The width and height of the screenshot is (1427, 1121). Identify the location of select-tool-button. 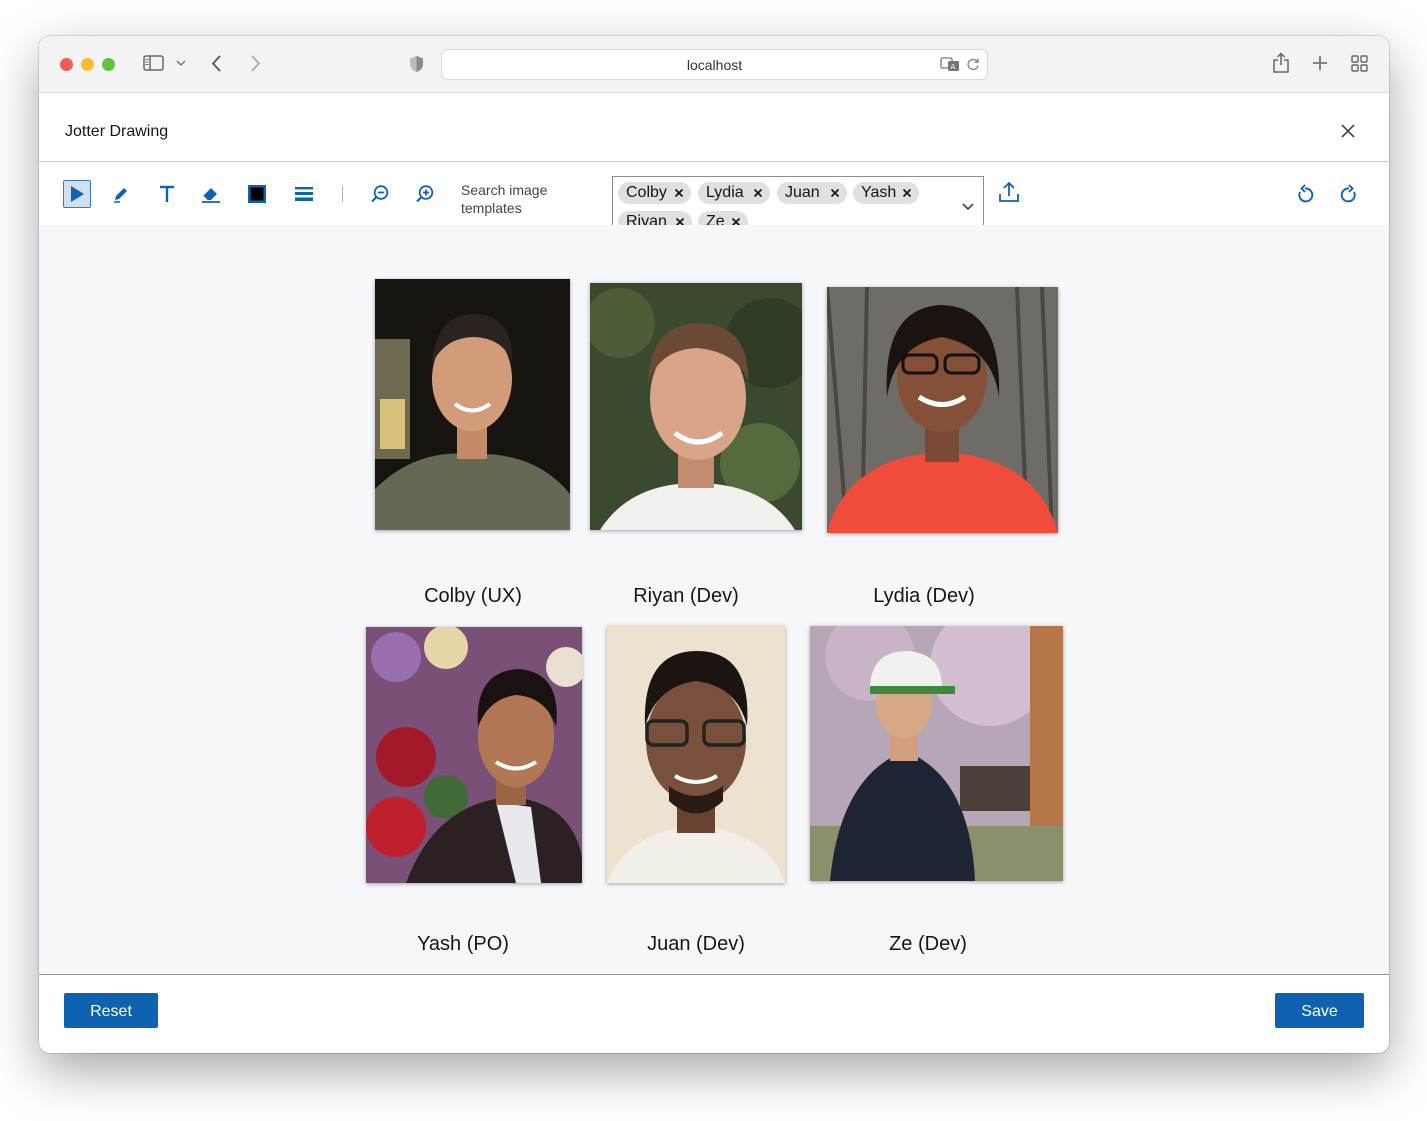
(77, 194).